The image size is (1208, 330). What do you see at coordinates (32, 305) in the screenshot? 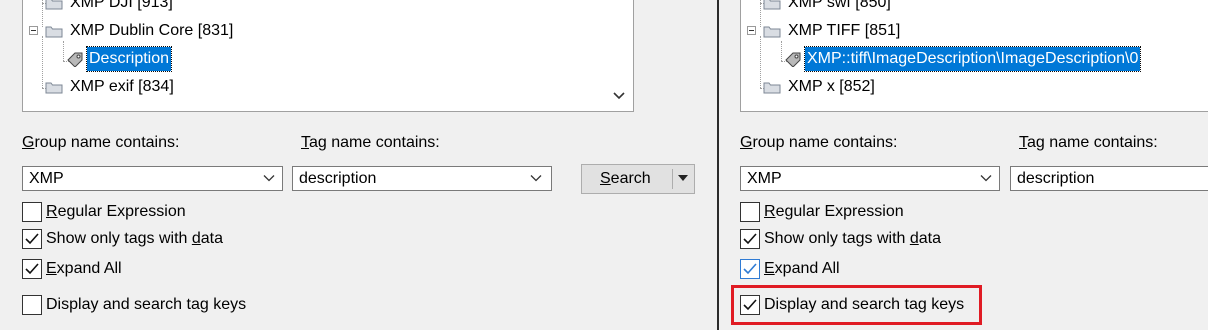
I see `display-tag-keys-checkbox` at bounding box center [32, 305].